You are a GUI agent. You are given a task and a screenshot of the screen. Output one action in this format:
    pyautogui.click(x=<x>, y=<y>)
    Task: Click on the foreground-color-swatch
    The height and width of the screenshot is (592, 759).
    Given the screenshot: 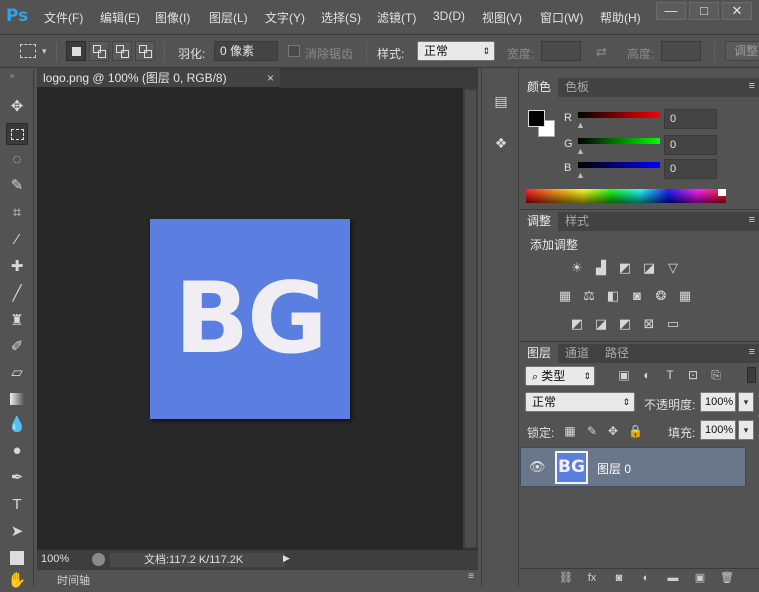 What is the action you would take?
    pyautogui.click(x=536, y=118)
    